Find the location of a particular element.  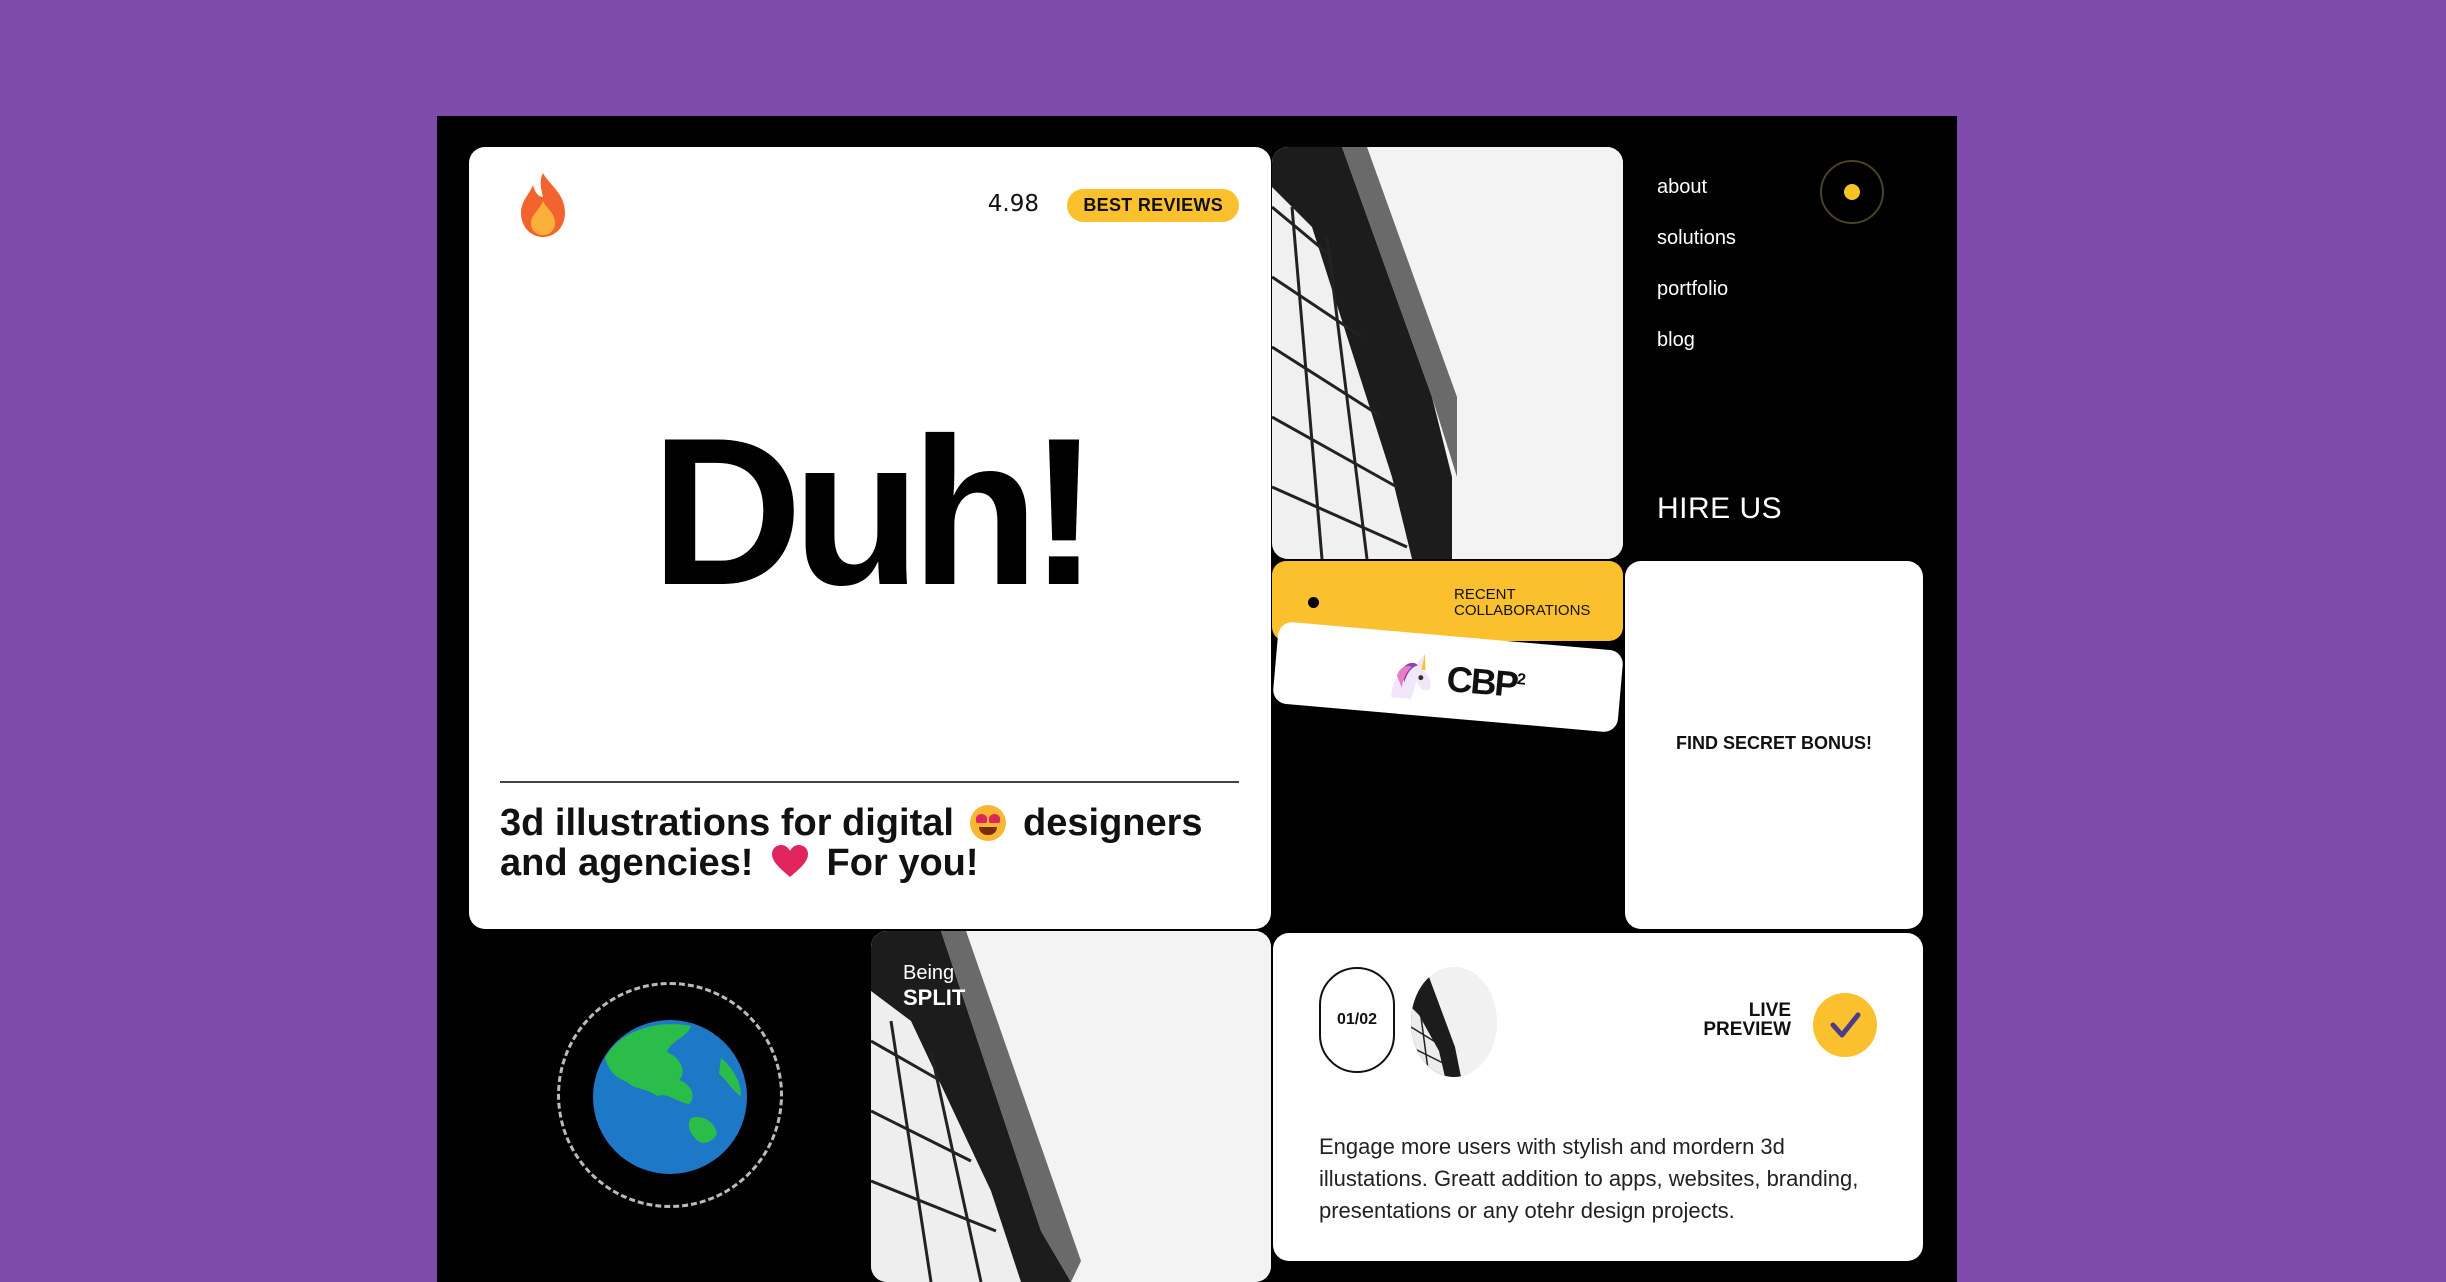

nav-solutions: solutions is located at coordinates (1696, 238).